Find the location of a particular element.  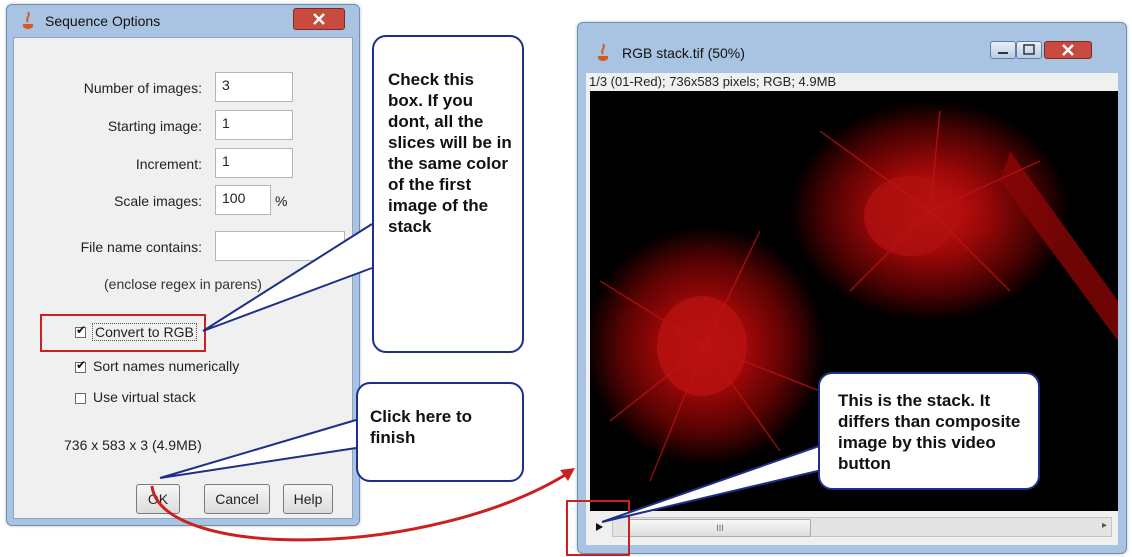

finish-callout: Click here to finish is located at coordinates (440, 432).